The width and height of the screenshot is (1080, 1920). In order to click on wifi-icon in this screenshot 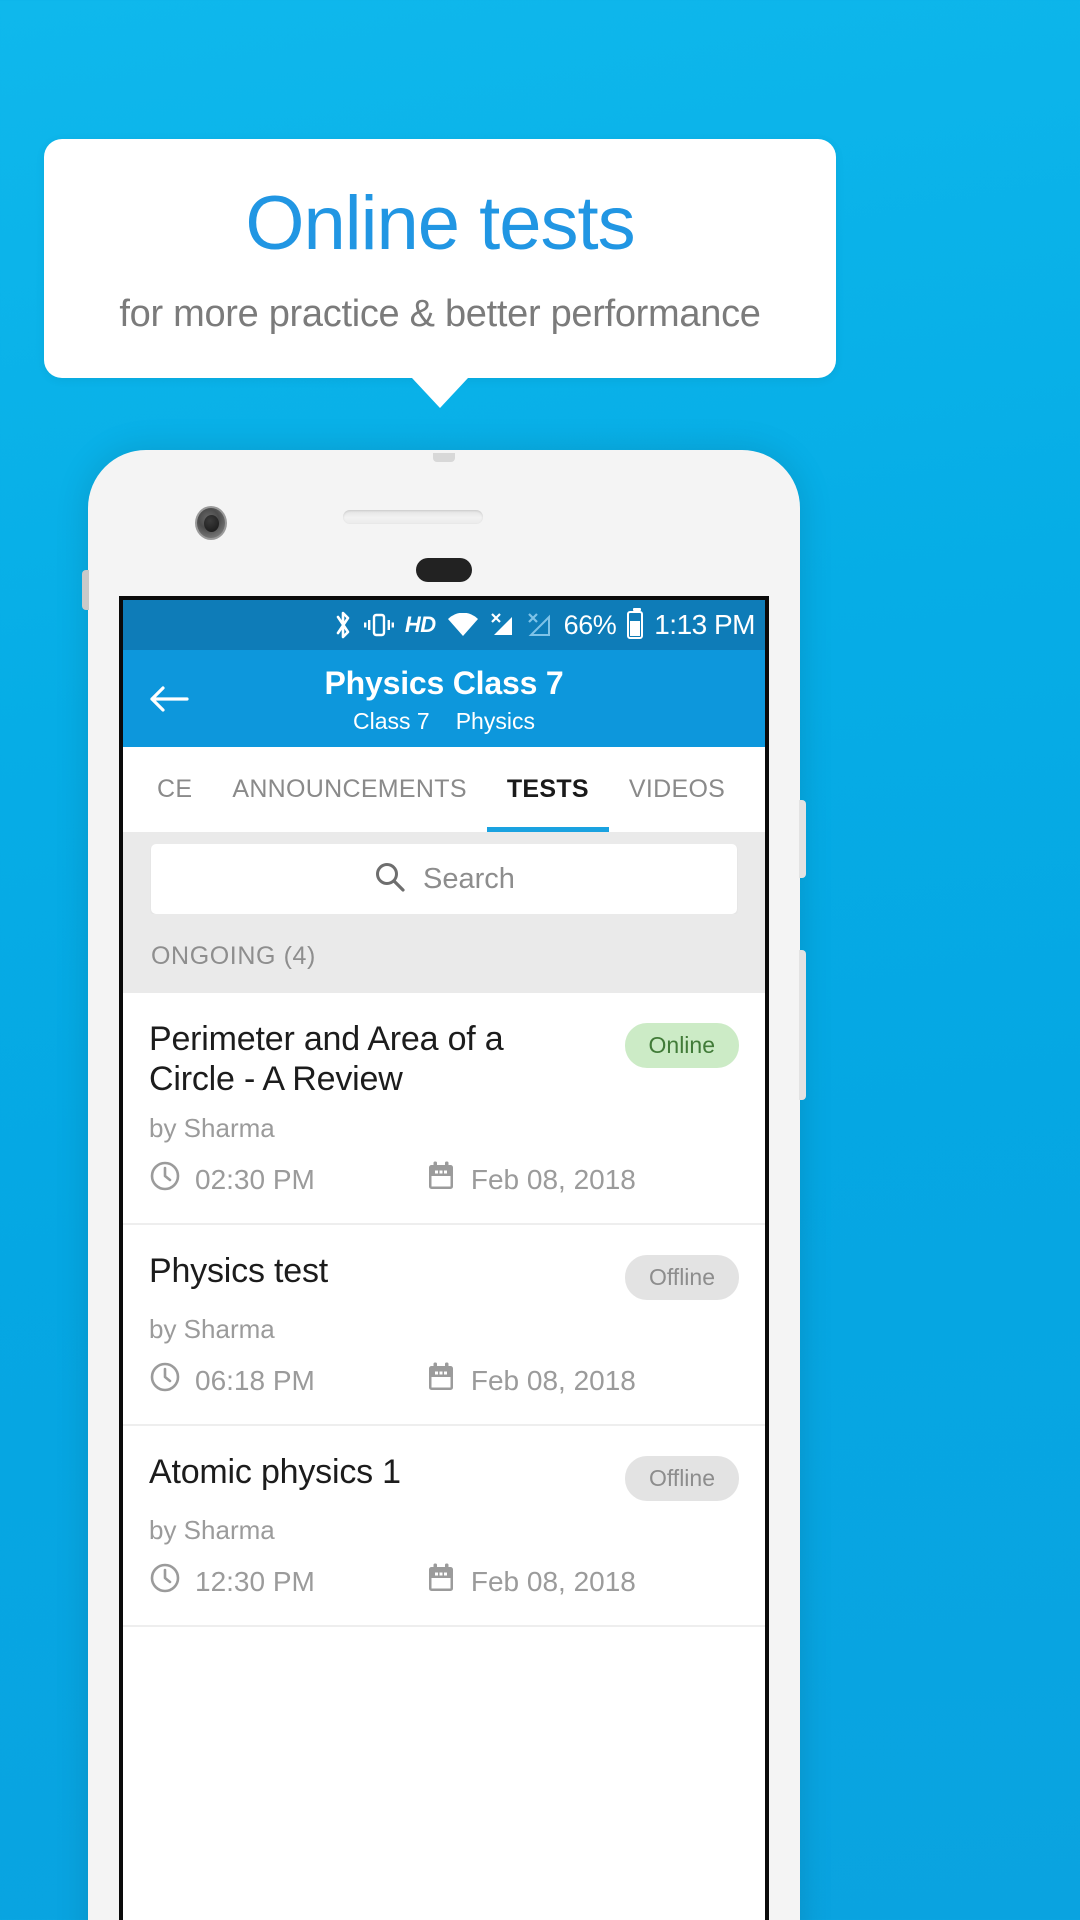, I will do `click(463, 625)`.